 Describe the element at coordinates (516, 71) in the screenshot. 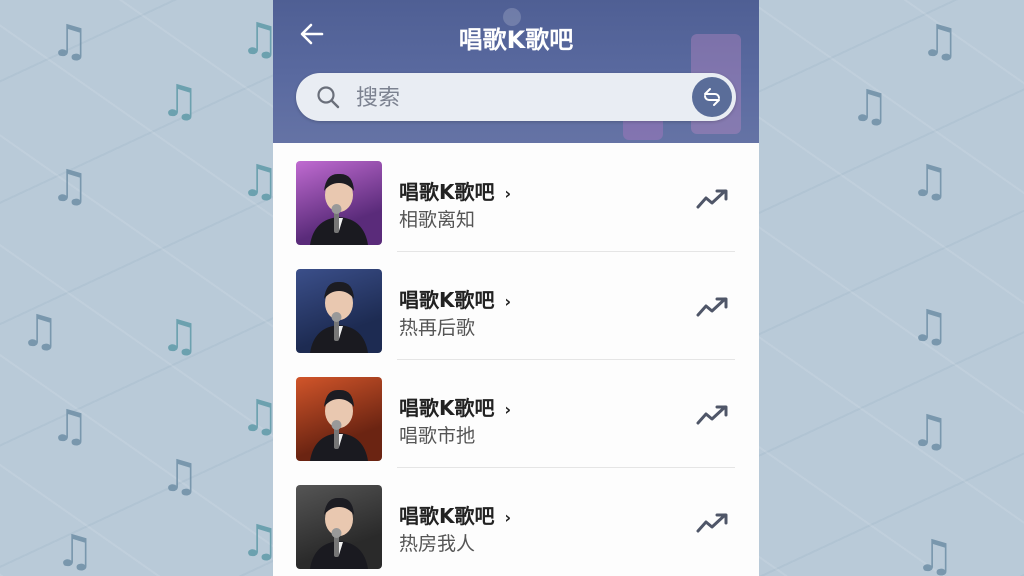

I see `header-bar: 唱歌K歌吧` at that location.